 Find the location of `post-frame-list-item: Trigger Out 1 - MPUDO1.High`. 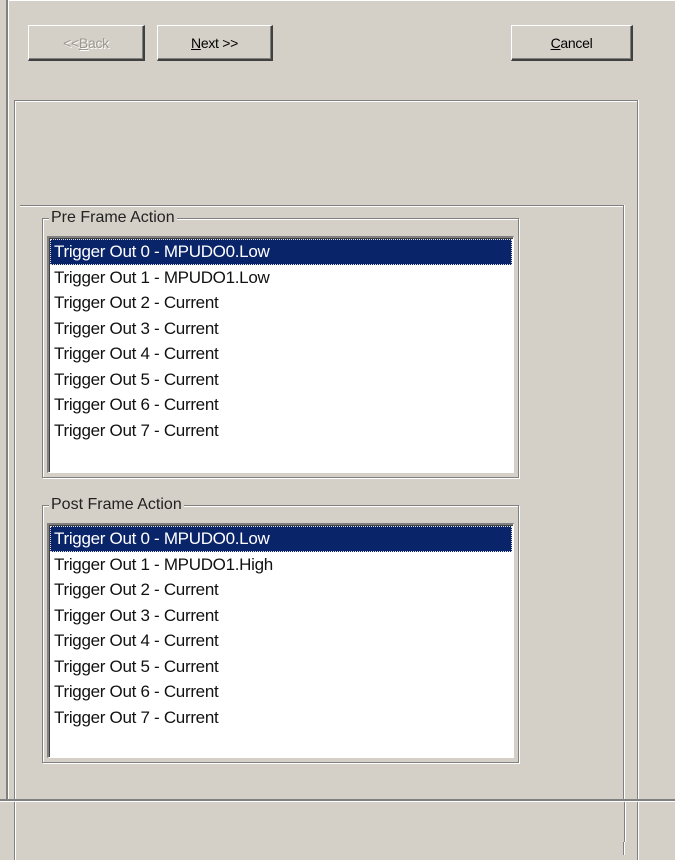

post-frame-list-item: Trigger Out 1 - MPUDO1.High is located at coordinates (281, 565).